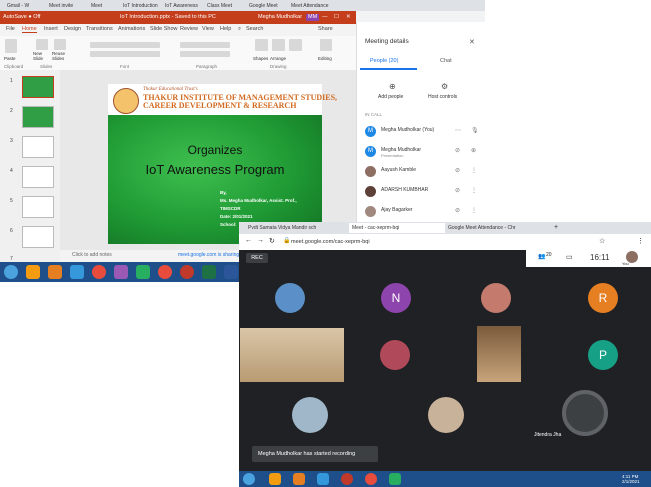 The width and height of the screenshot is (651, 487). What do you see at coordinates (422, 153) in the screenshot?
I see `participant-row: M Megha Mudholkar Presentation ⊘ ⊕` at bounding box center [422, 153].